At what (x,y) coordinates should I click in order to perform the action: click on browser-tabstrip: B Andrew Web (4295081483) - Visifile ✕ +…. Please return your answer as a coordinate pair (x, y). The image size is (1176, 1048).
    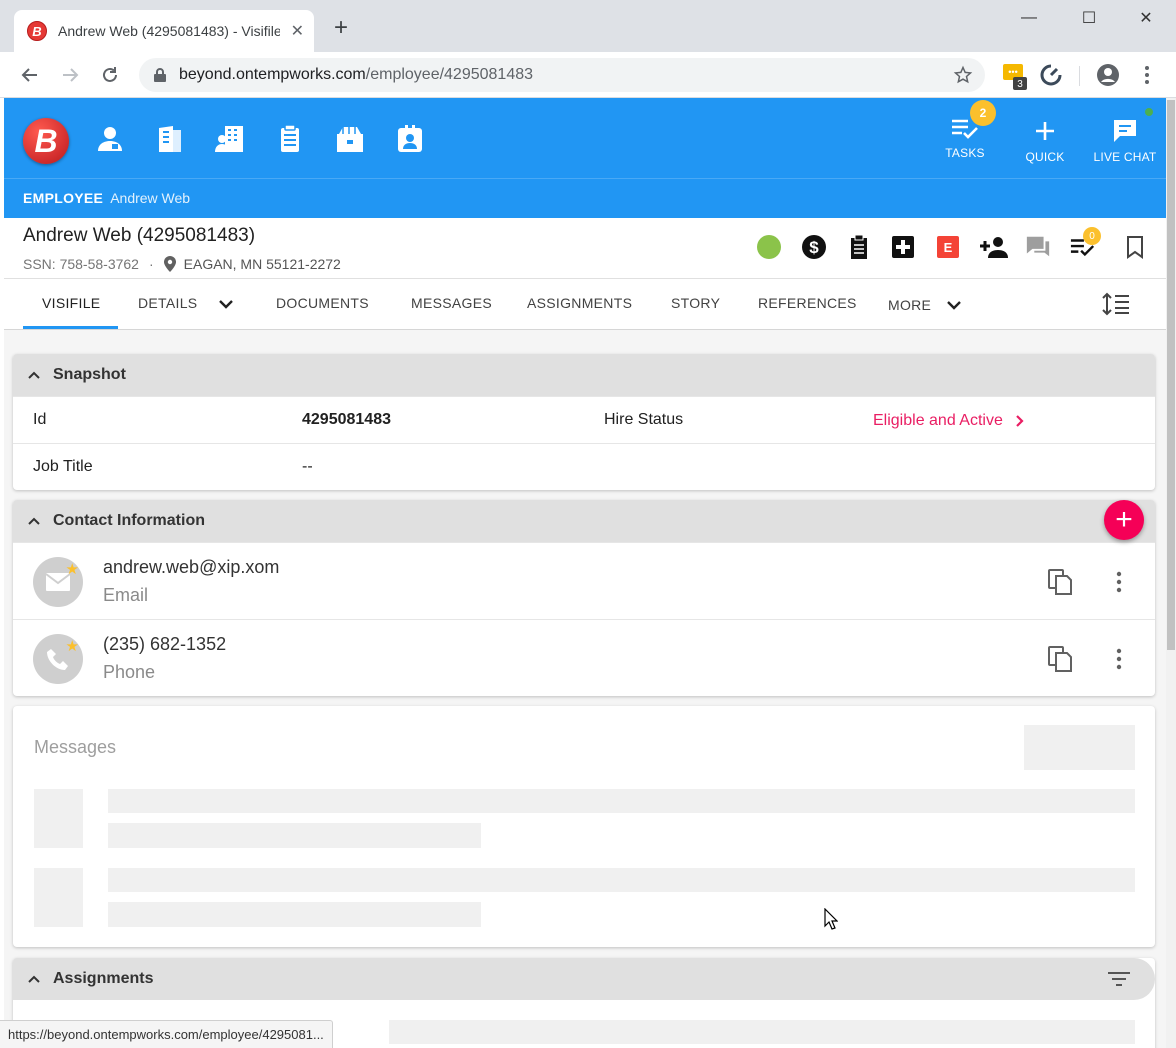
    Looking at the image, I should click on (588, 26).